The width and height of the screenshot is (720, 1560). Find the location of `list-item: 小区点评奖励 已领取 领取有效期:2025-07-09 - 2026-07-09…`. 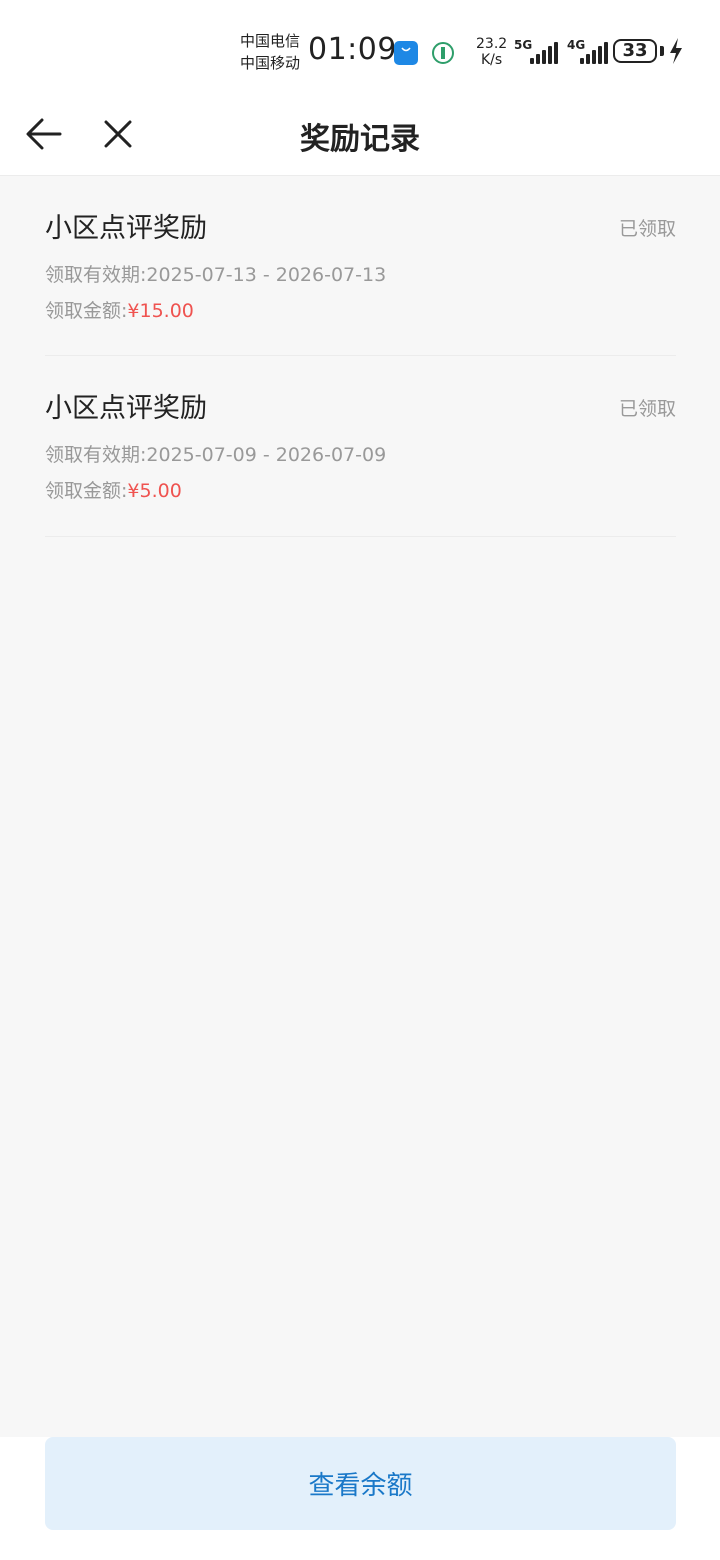

list-item: 小区点评奖励 已领取 领取有效期:2025-07-09 - 2026-07-09… is located at coordinates (360, 446).